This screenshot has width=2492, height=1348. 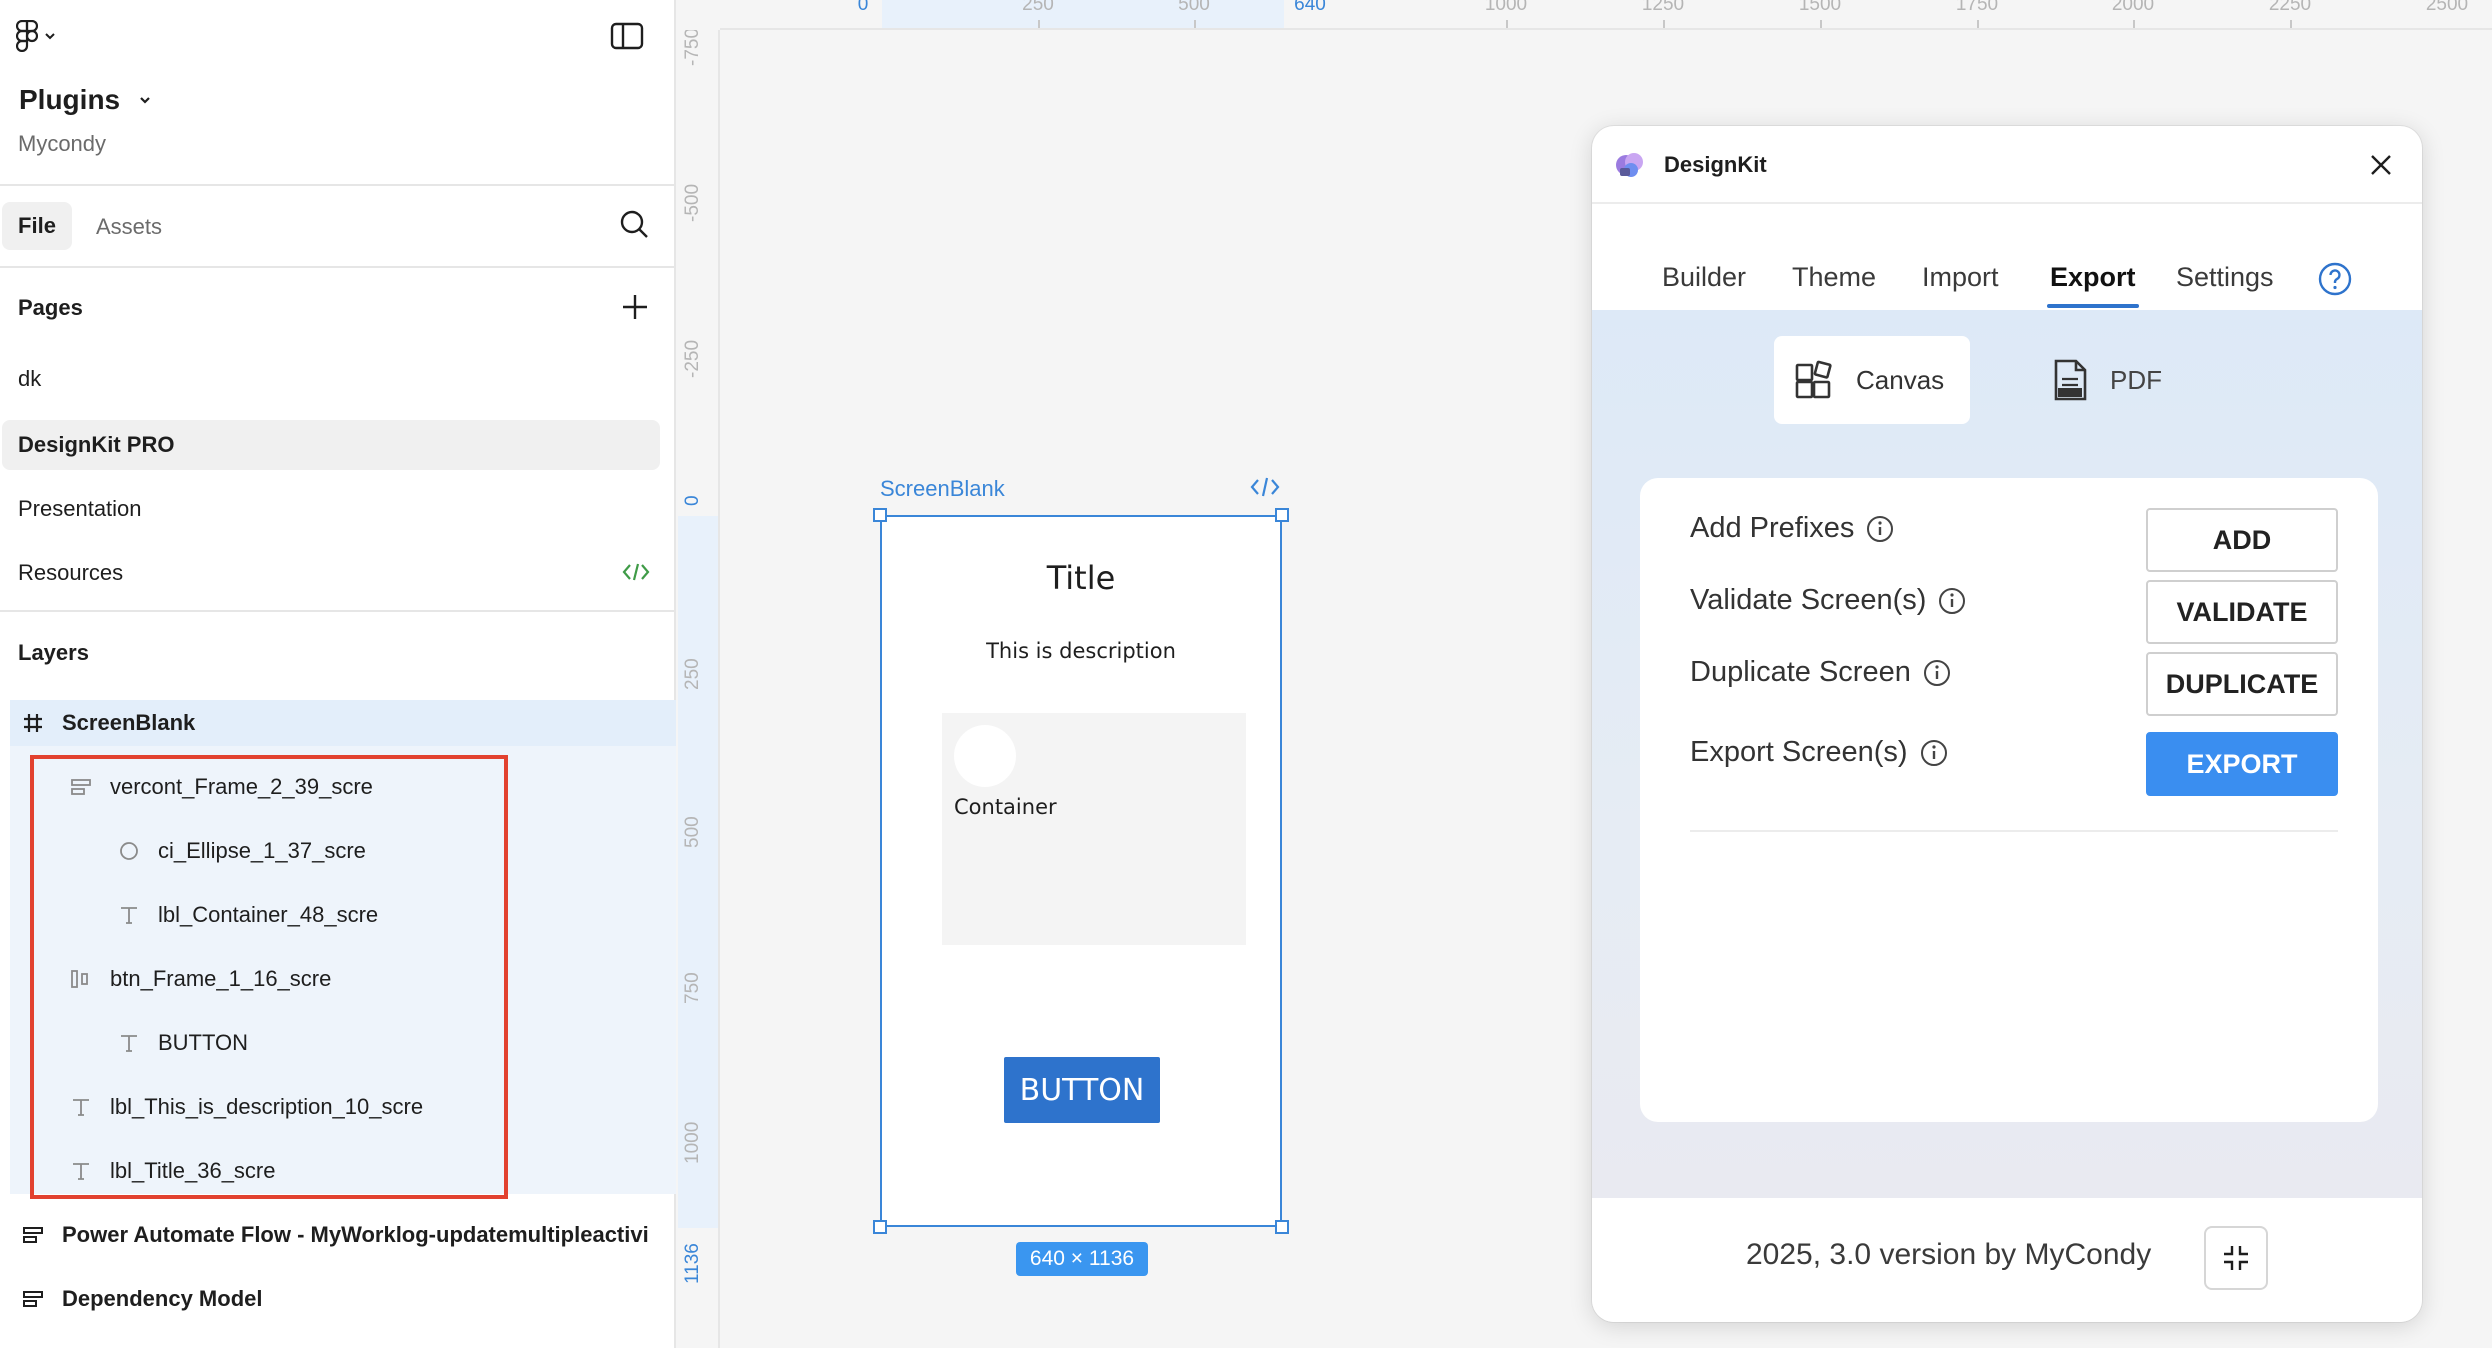 I want to click on frame-title-text: Title, so click(x=1081, y=578).